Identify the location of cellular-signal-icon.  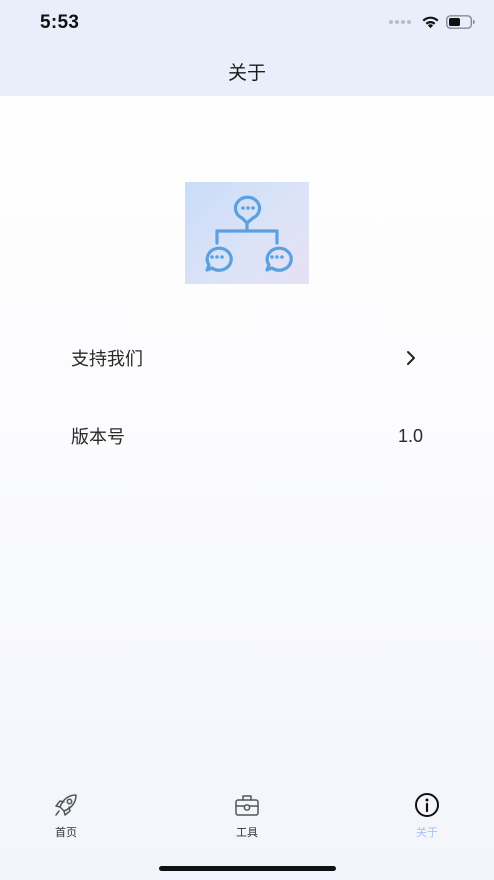
(400, 22).